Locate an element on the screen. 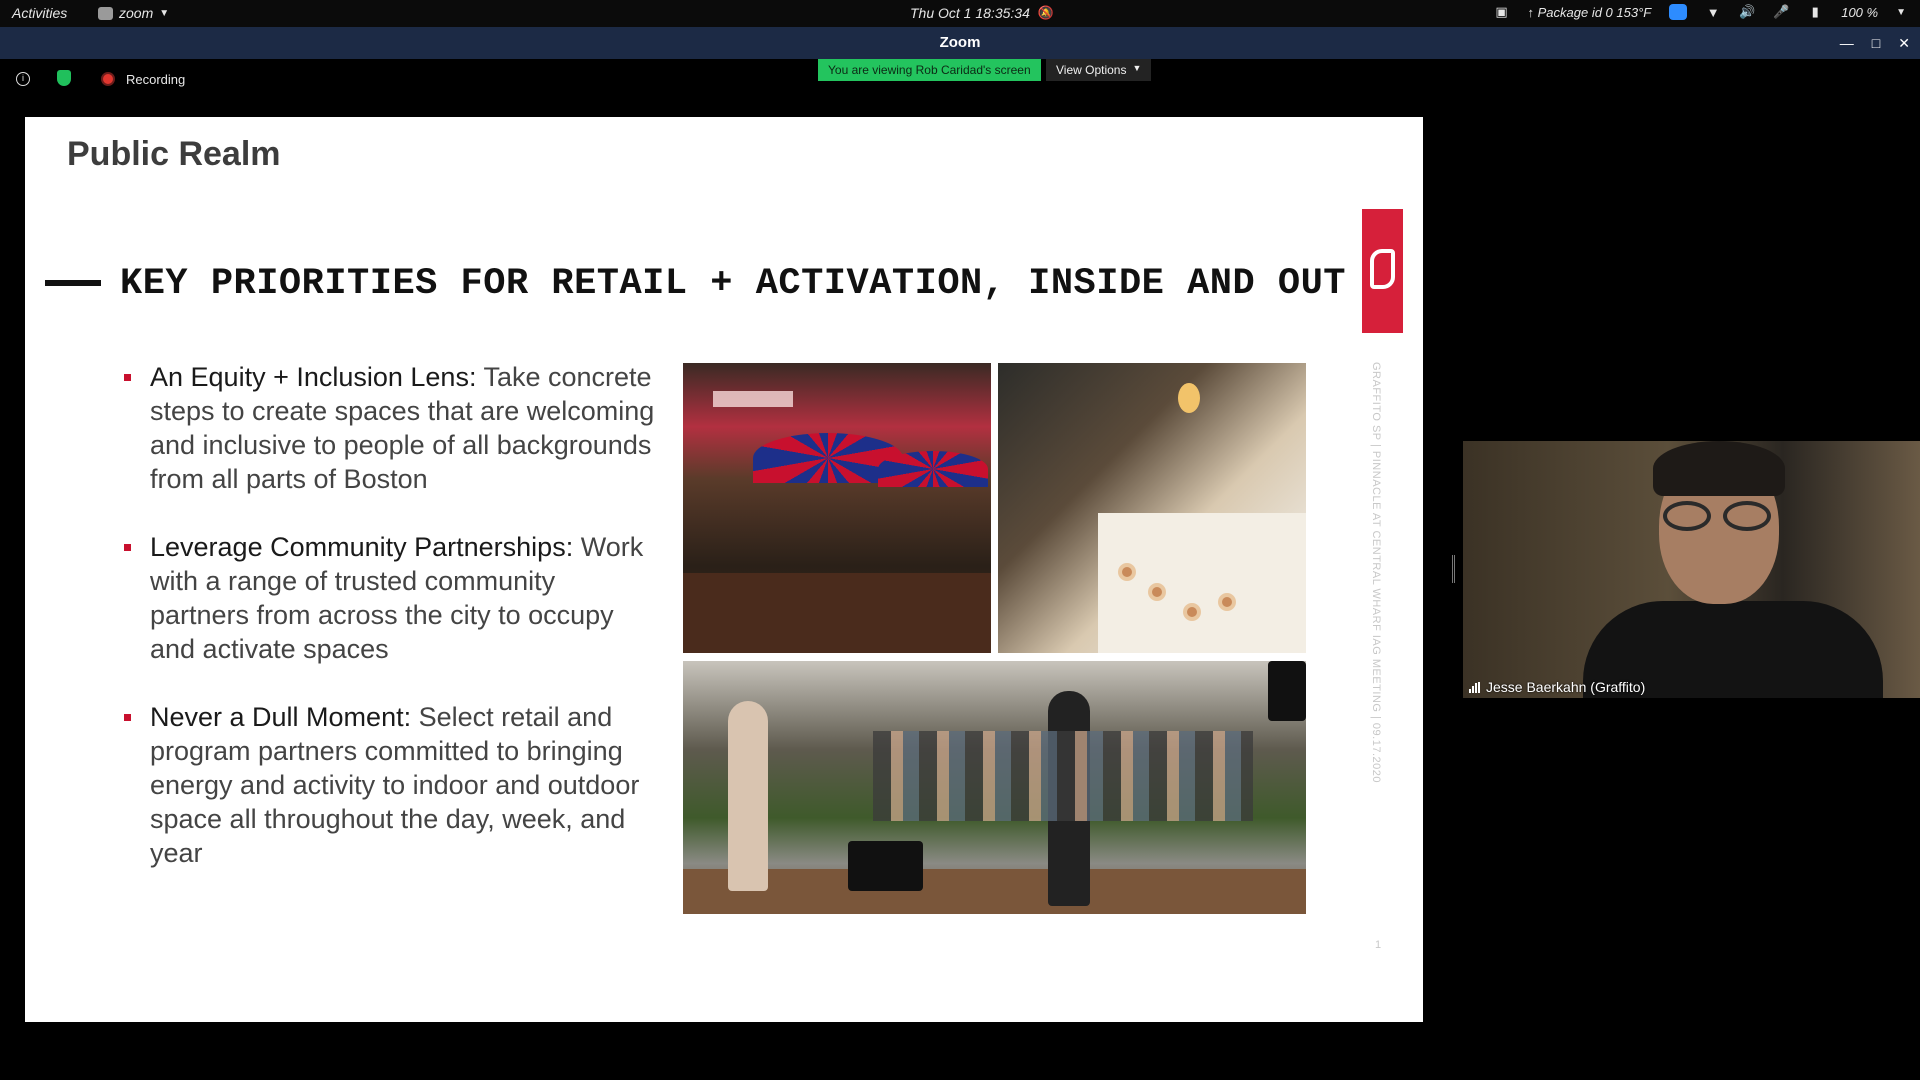  recording-label: Recording is located at coordinates (156, 79).